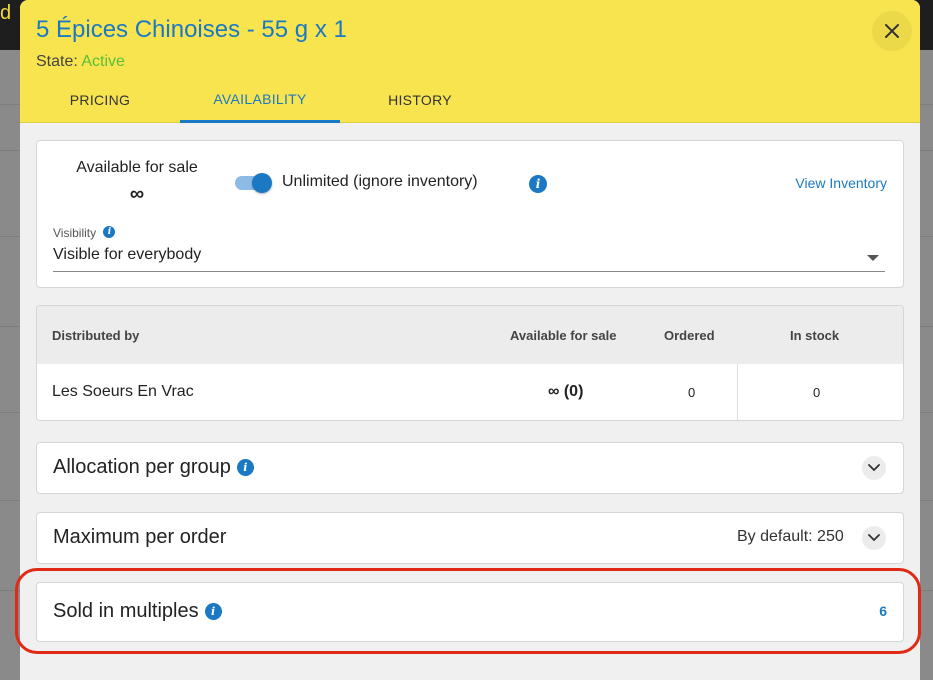  I want to click on close-icon, so click(892, 31).